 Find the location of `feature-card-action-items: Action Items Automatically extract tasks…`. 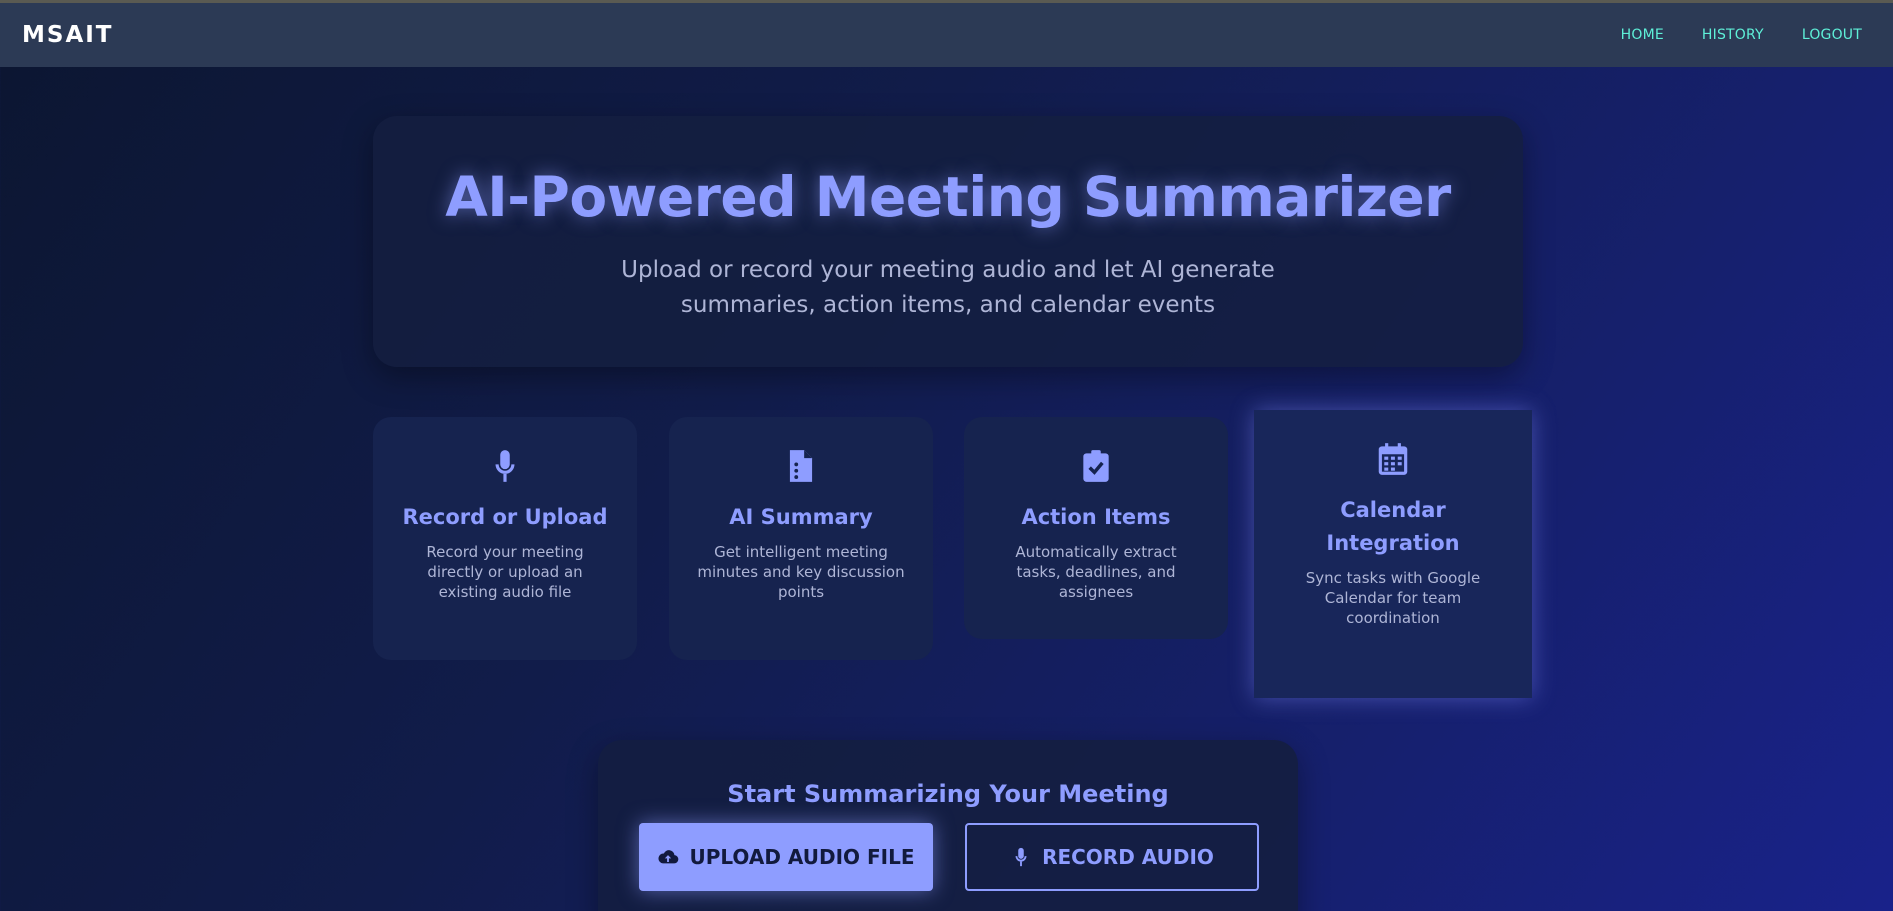

feature-card-action-items: Action Items Automatically extract tasks… is located at coordinates (1096, 528).